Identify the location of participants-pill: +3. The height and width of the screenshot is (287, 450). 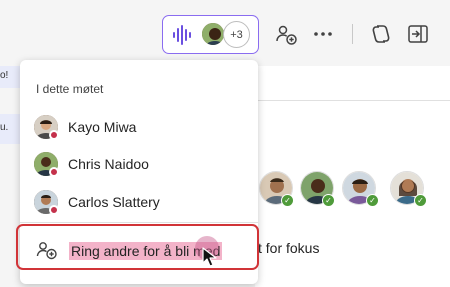
(210, 34).